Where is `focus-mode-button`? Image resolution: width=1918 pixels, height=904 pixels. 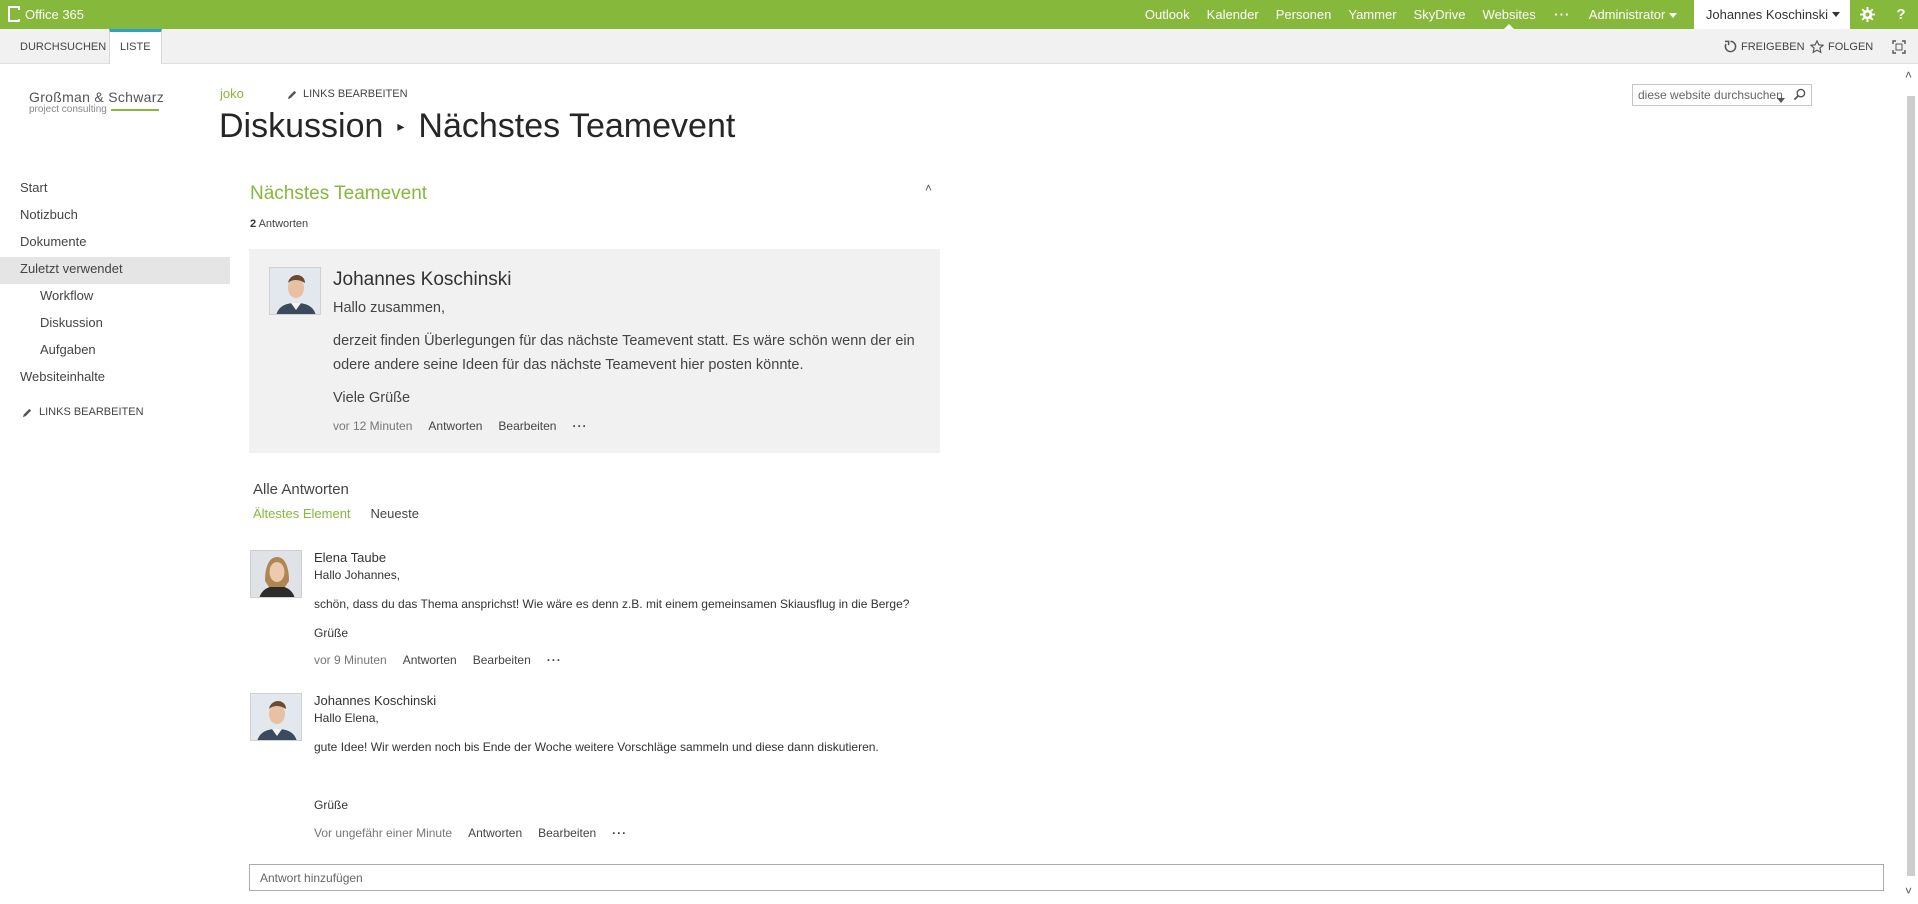
focus-mode-button is located at coordinates (1899, 46).